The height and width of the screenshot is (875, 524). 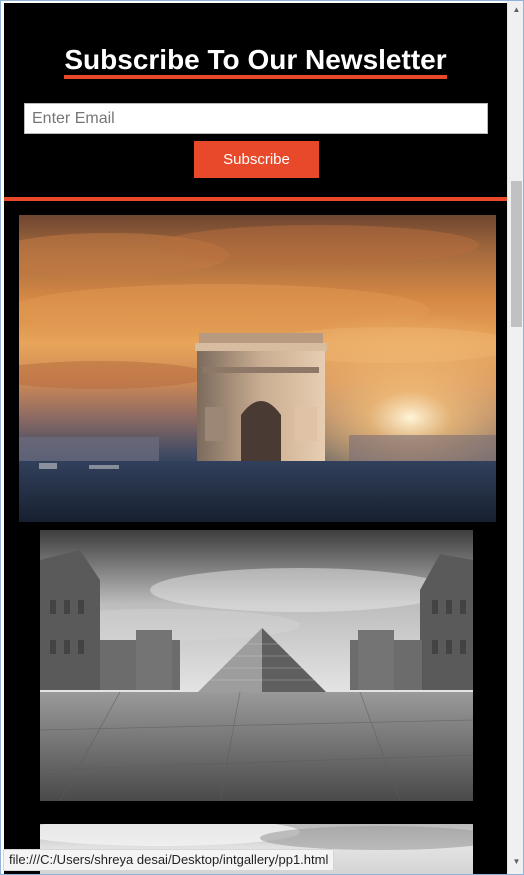 What do you see at coordinates (515, 861) in the screenshot?
I see `scroll-down-arrow-icon: ▼` at bounding box center [515, 861].